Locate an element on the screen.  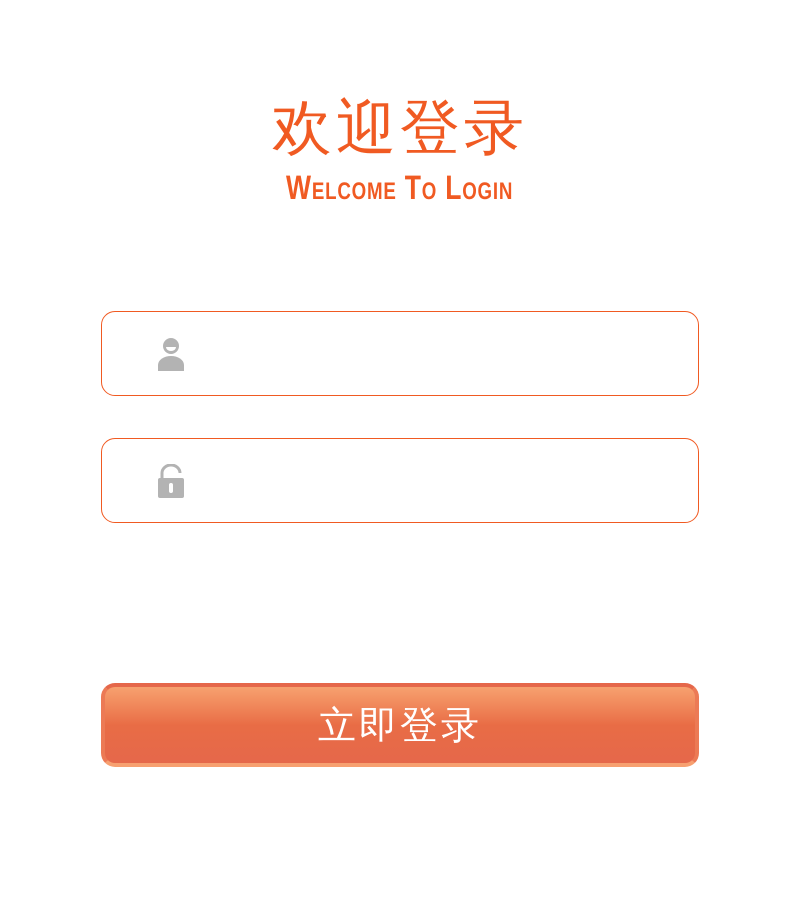
user-icon is located at coordinates (171, 353).